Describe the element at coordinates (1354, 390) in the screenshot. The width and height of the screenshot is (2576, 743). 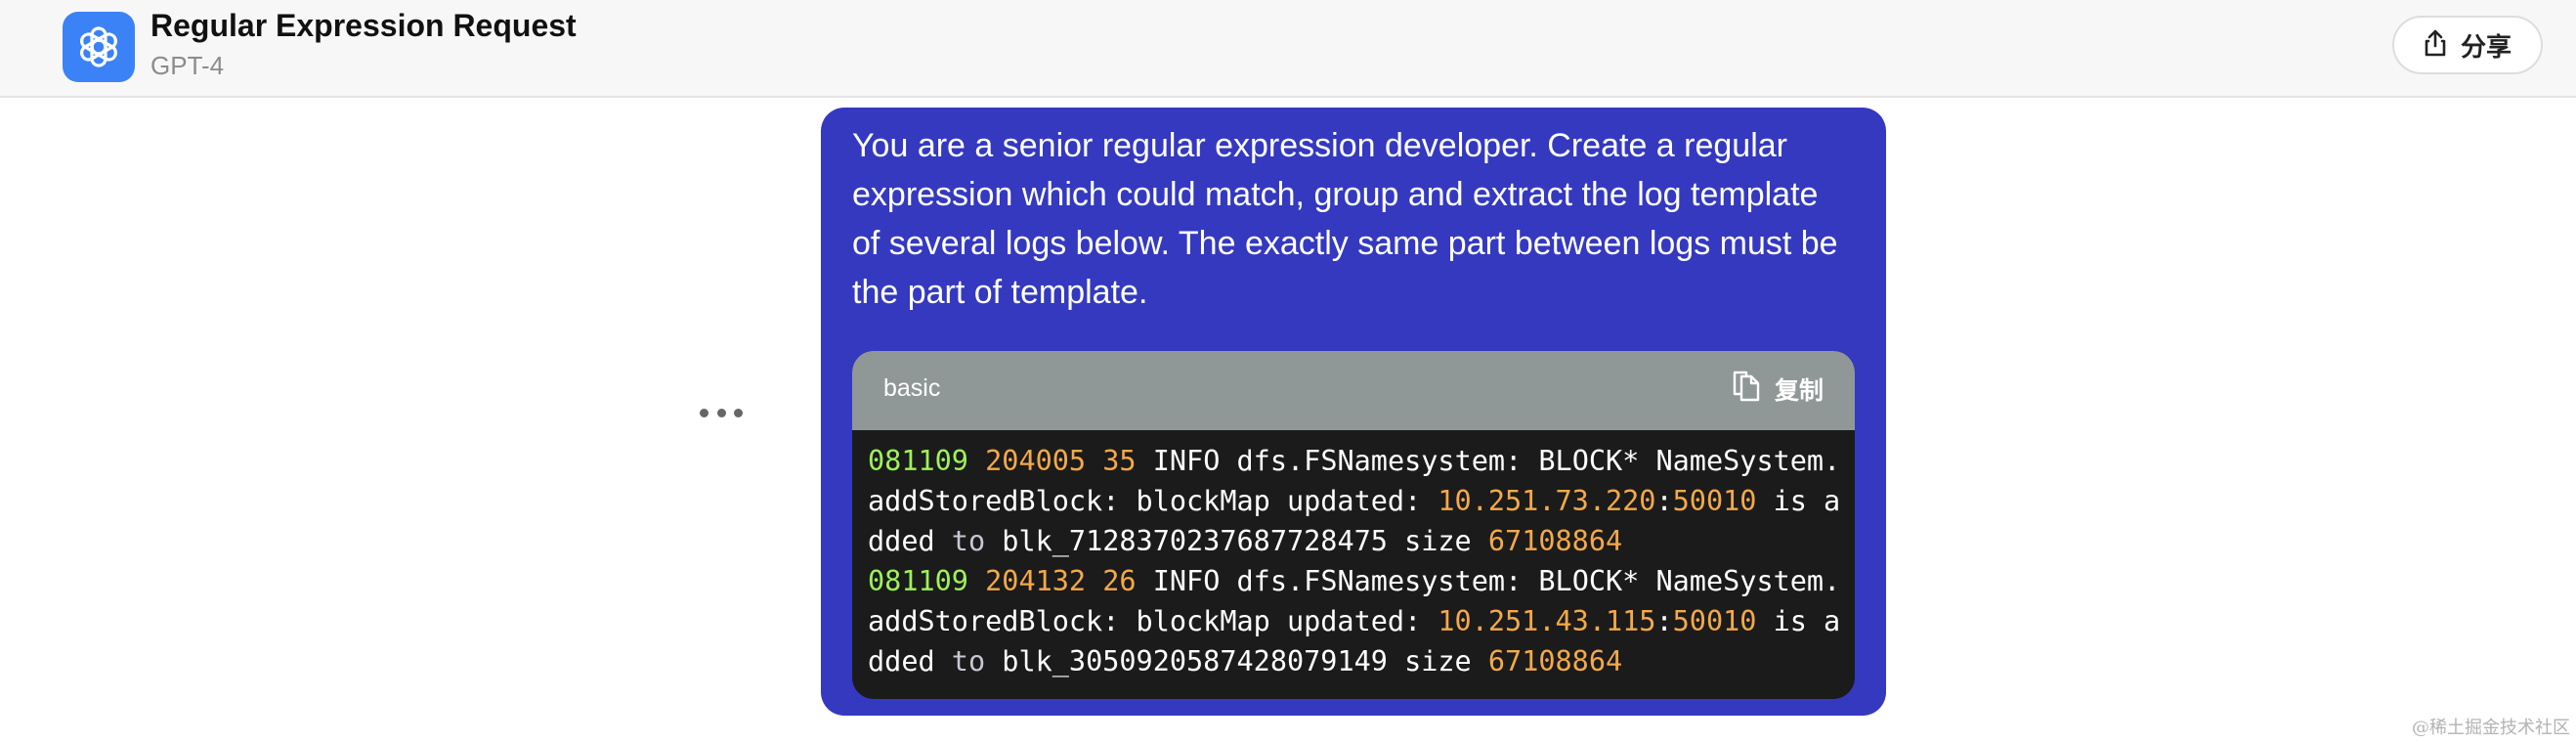
I see `code-block-header: basic 复制` at that location.